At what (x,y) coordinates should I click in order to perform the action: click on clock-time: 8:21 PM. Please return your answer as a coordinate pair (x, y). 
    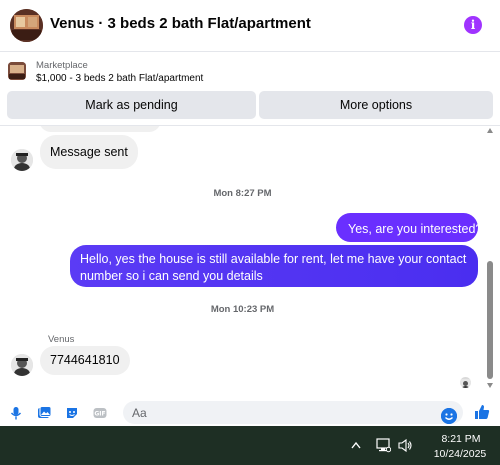
    Looking at the image, I should click on (461, 439).